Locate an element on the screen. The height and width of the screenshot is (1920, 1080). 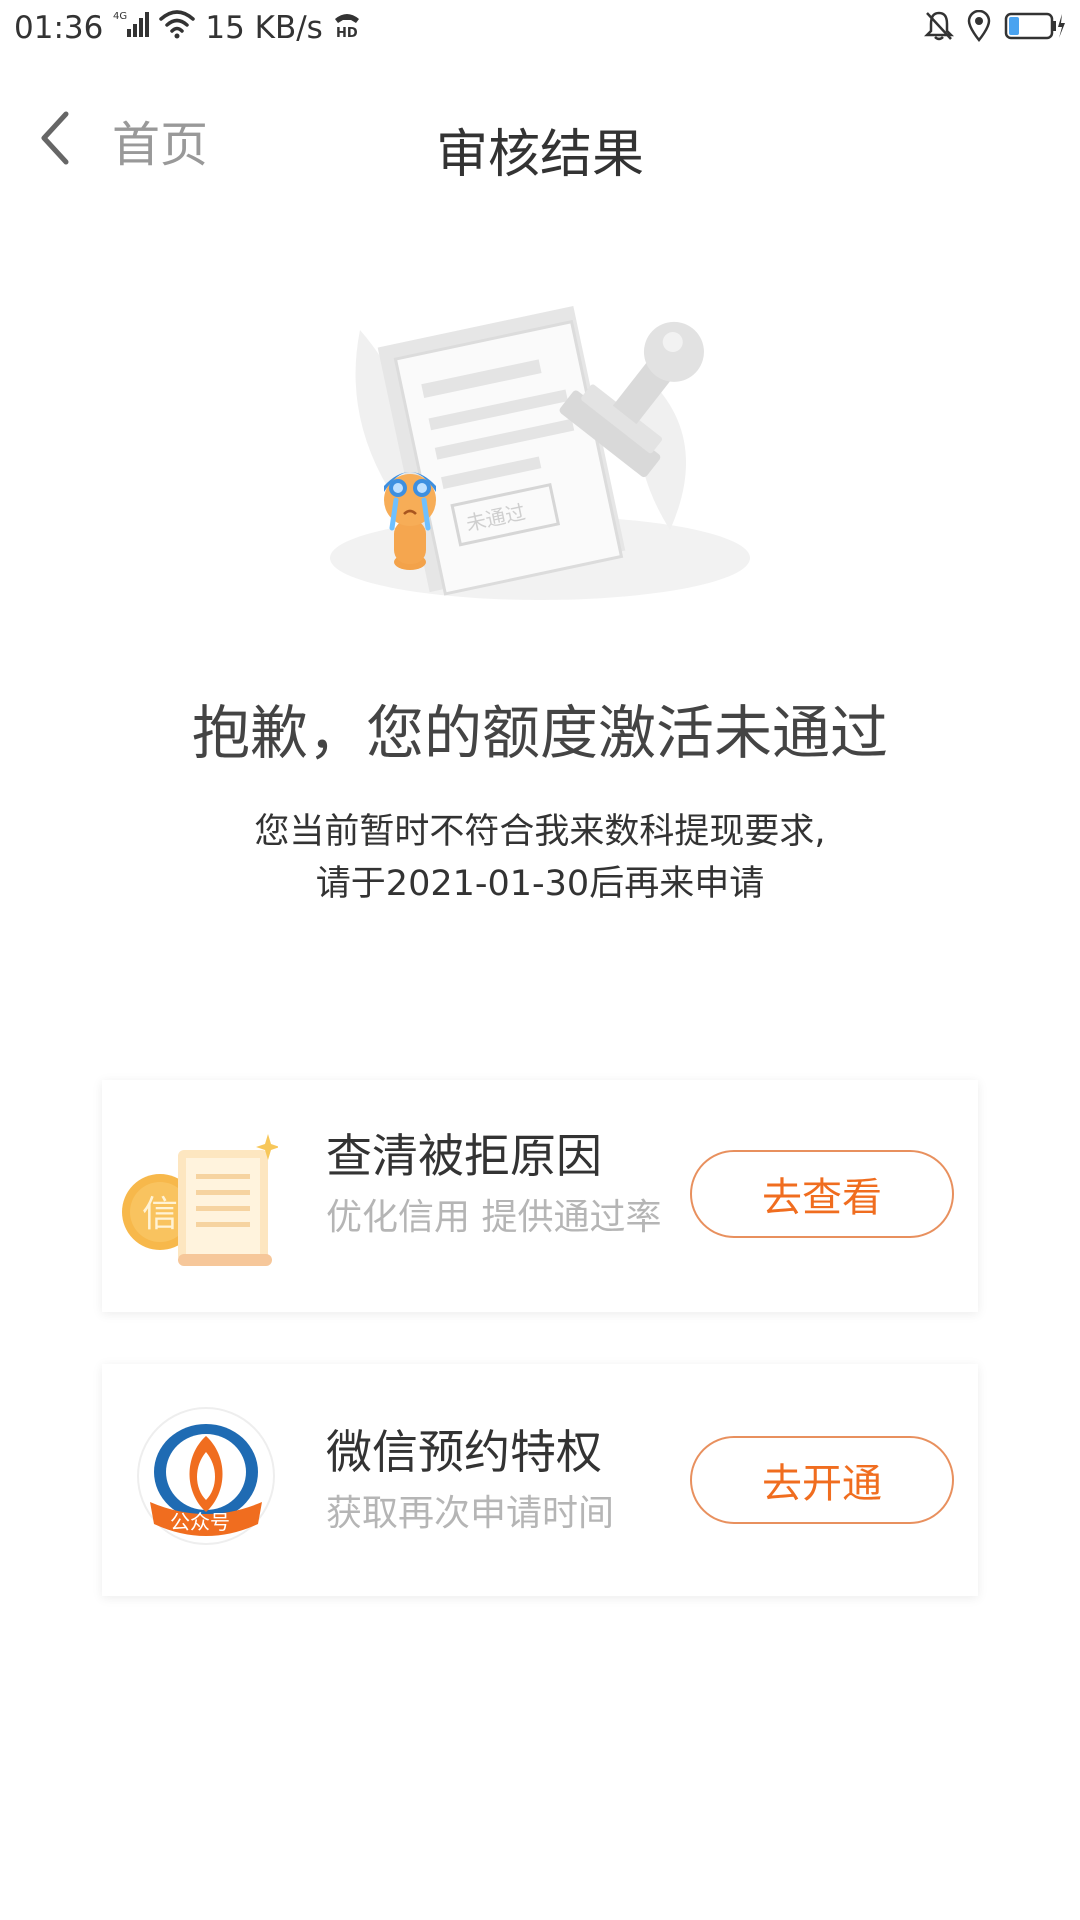
card-title: 查清被拒原因 is located at coordinates (464, 1156).